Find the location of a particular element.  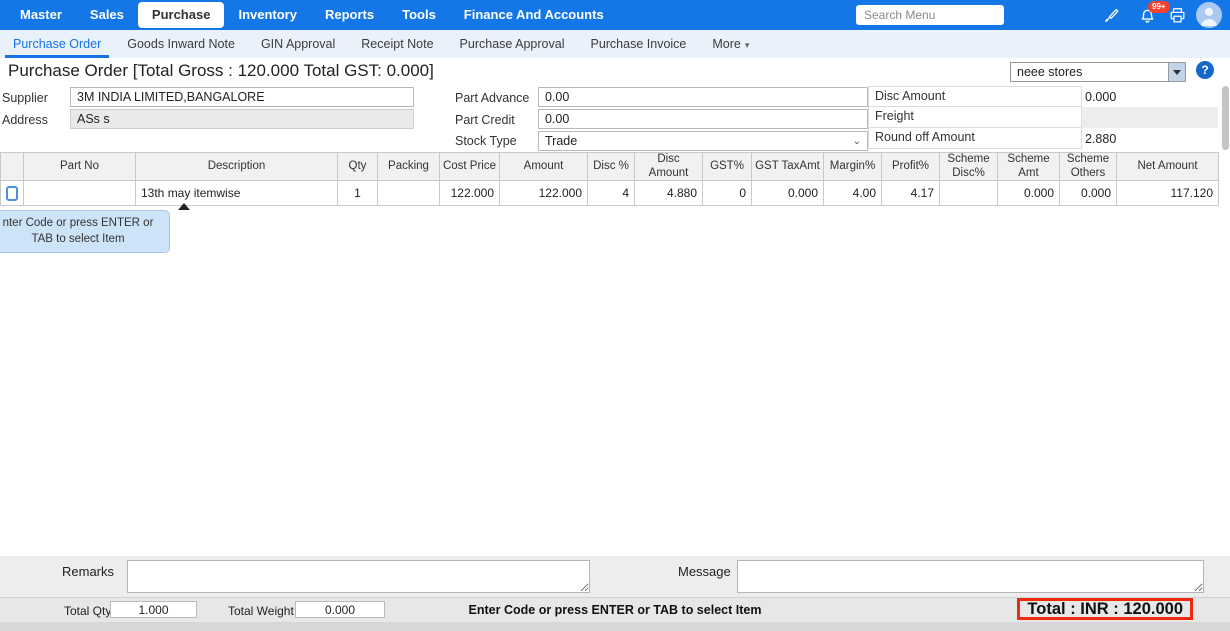

part-credit-label: Part Credit is located at coordinates (485, 120).